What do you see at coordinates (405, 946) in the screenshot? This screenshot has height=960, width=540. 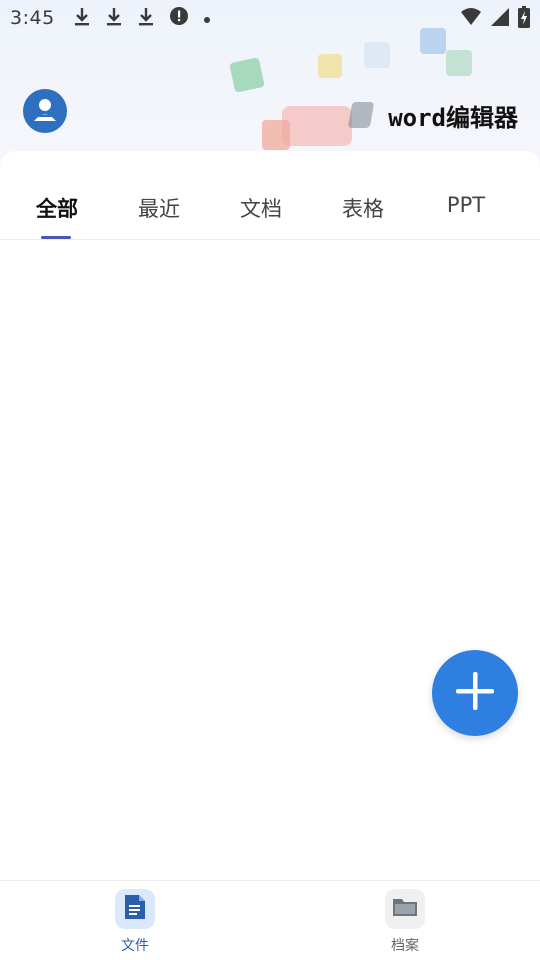 I see `nav-archive-label: 档案` at bounding box center [405, 946].